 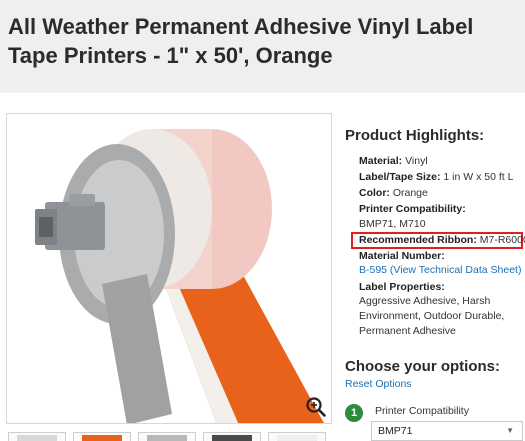 What do you see at coordinates (447, 431) in the screenshot?
I see `printer-compatibility-select: BMP71 ▼` at bounding box center [447, 431].